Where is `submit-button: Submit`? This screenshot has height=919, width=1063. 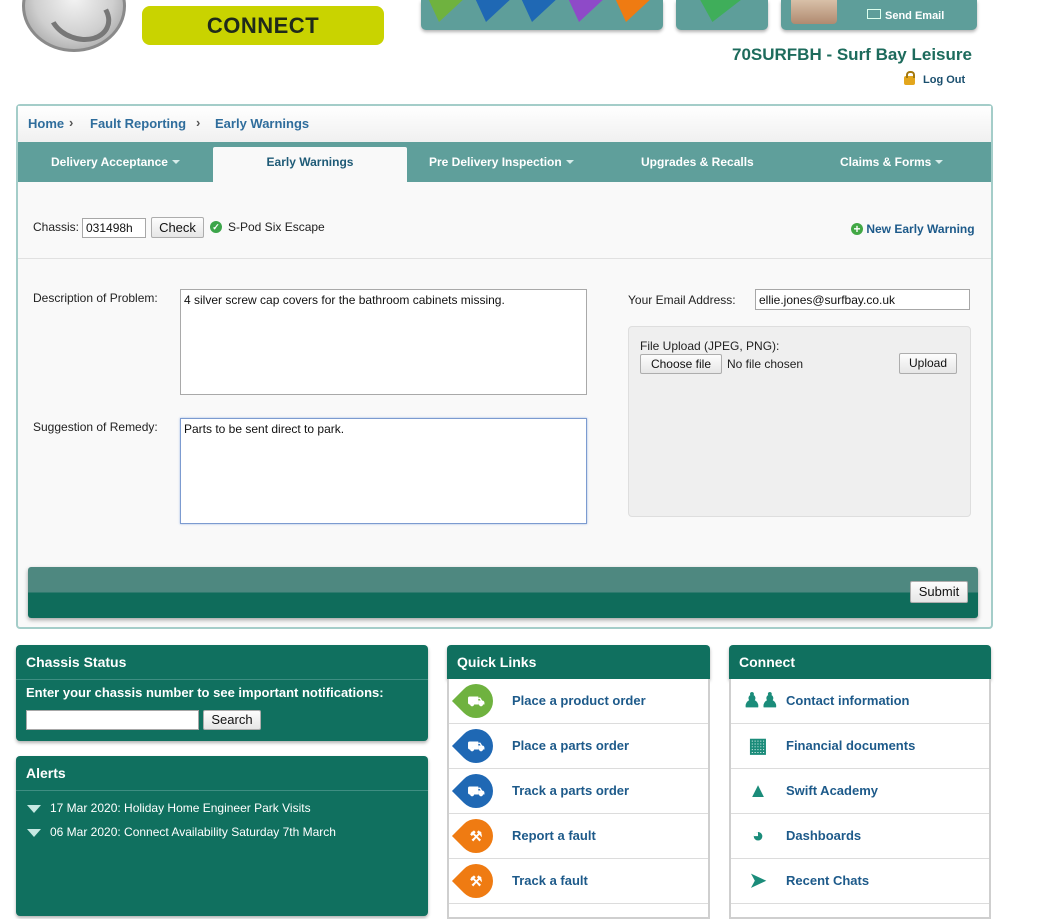
submit-button: Submit is located at coordinates (939, 592).